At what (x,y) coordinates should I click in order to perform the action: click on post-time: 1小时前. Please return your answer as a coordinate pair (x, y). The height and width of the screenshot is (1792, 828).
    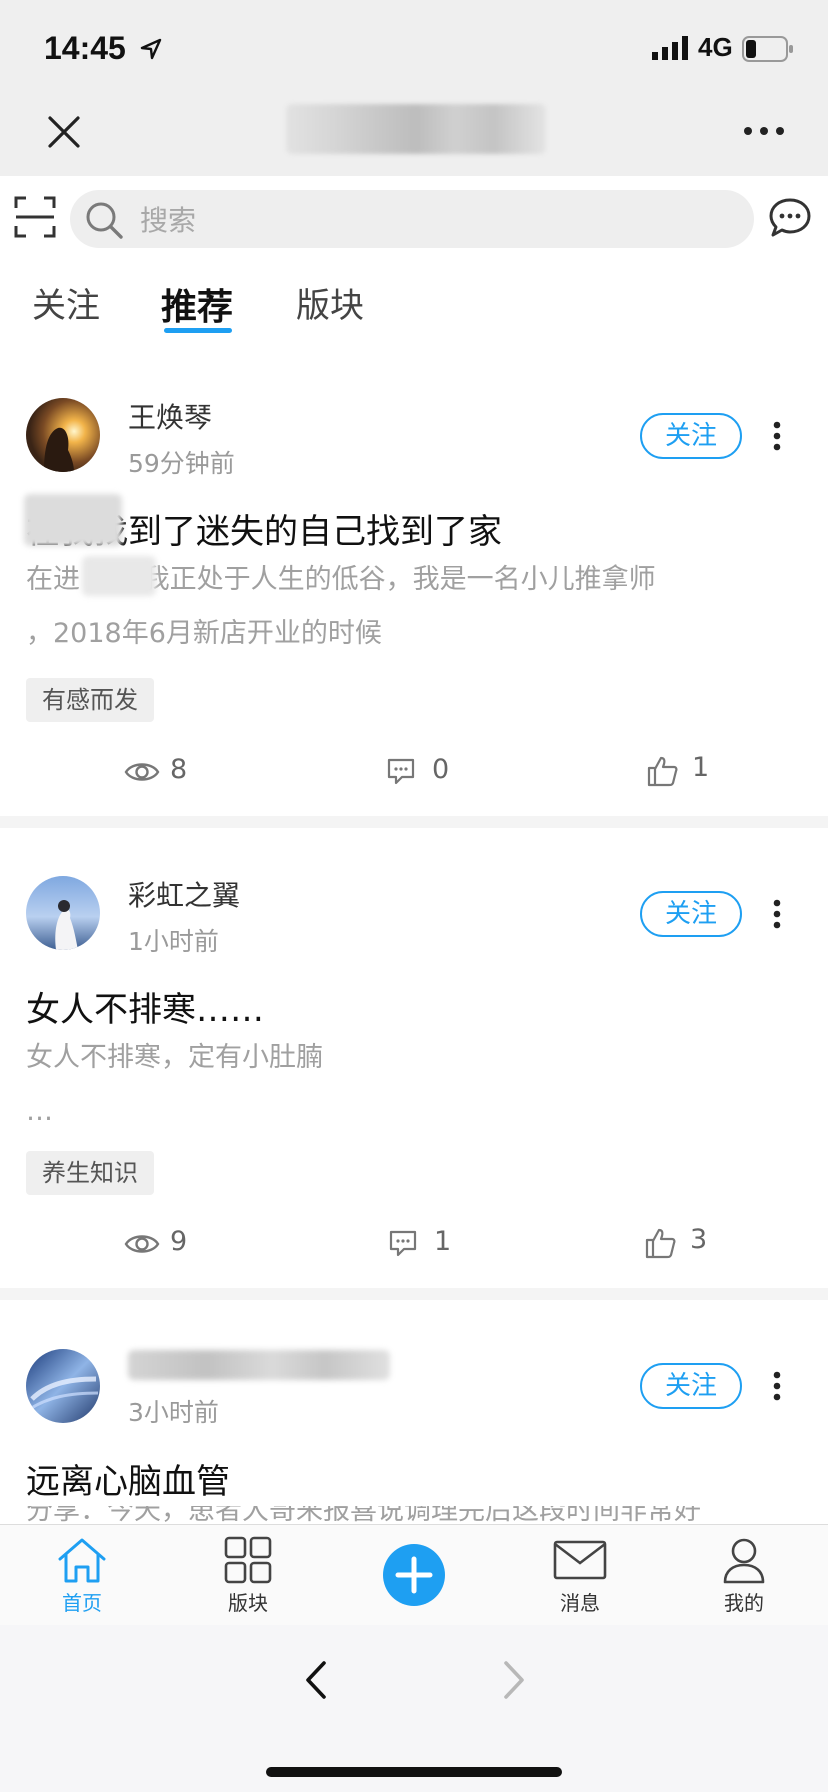
    Looking at the image, I should click on (173, 941).